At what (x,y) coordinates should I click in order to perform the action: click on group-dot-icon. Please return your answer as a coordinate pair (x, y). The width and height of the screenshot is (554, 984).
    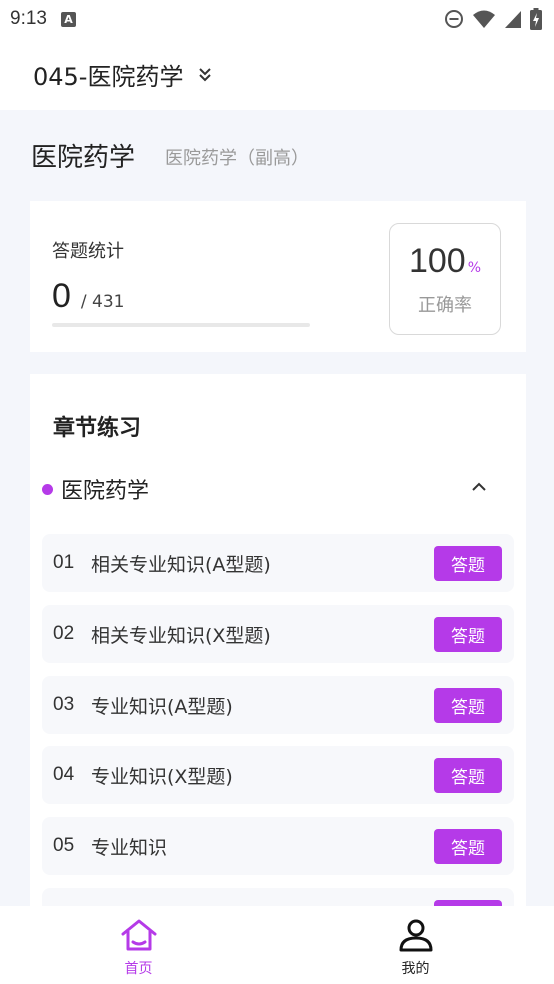
    Looking at the image, I should click on (47, 489).